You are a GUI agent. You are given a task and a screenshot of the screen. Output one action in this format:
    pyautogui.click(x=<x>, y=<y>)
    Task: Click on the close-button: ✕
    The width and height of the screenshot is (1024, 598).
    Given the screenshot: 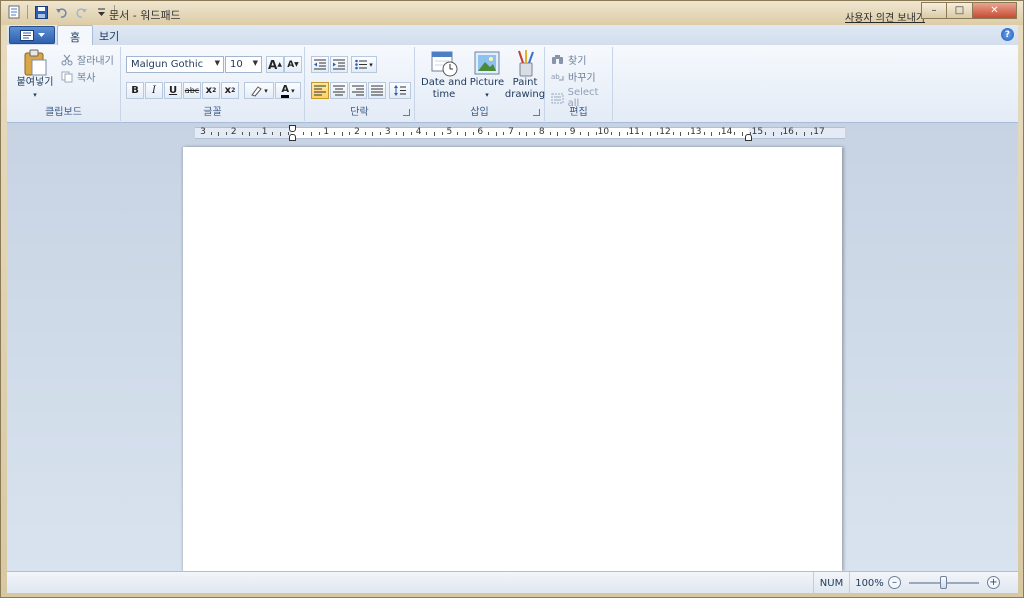 What is the action you would take?
    pyautogui.click(x=995, y=10)
    